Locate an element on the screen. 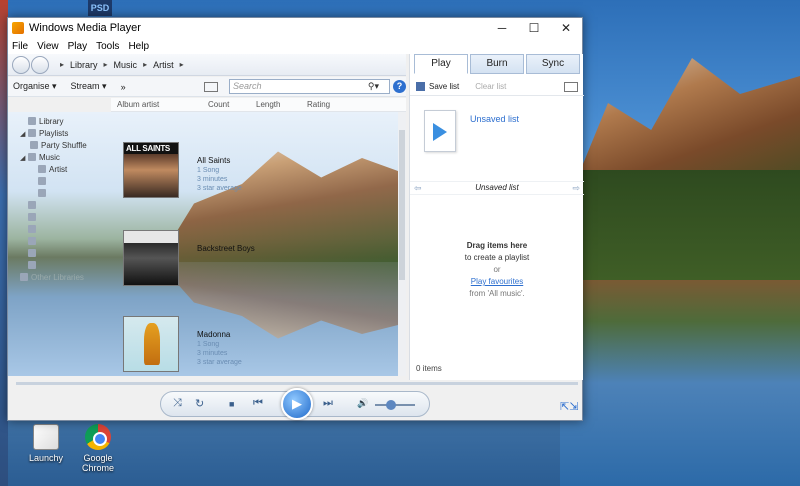  vertical-scrollbar is located at coordinates (402, 244).